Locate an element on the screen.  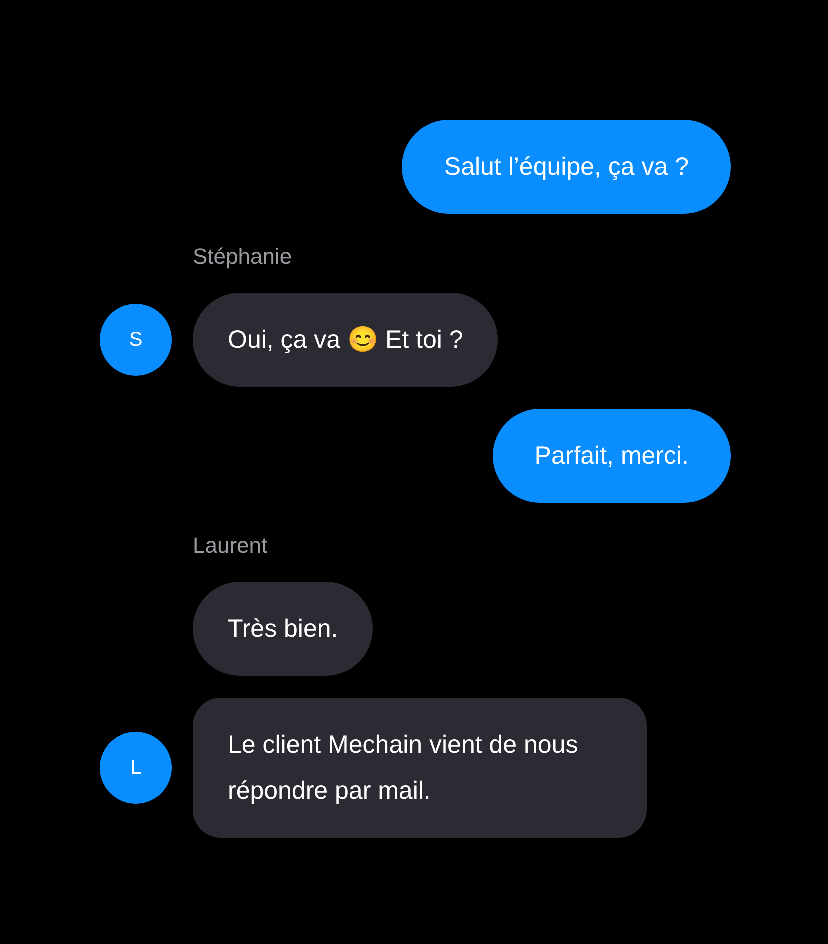
sender-name: Stéphanie is located at coordinates (243, 257).